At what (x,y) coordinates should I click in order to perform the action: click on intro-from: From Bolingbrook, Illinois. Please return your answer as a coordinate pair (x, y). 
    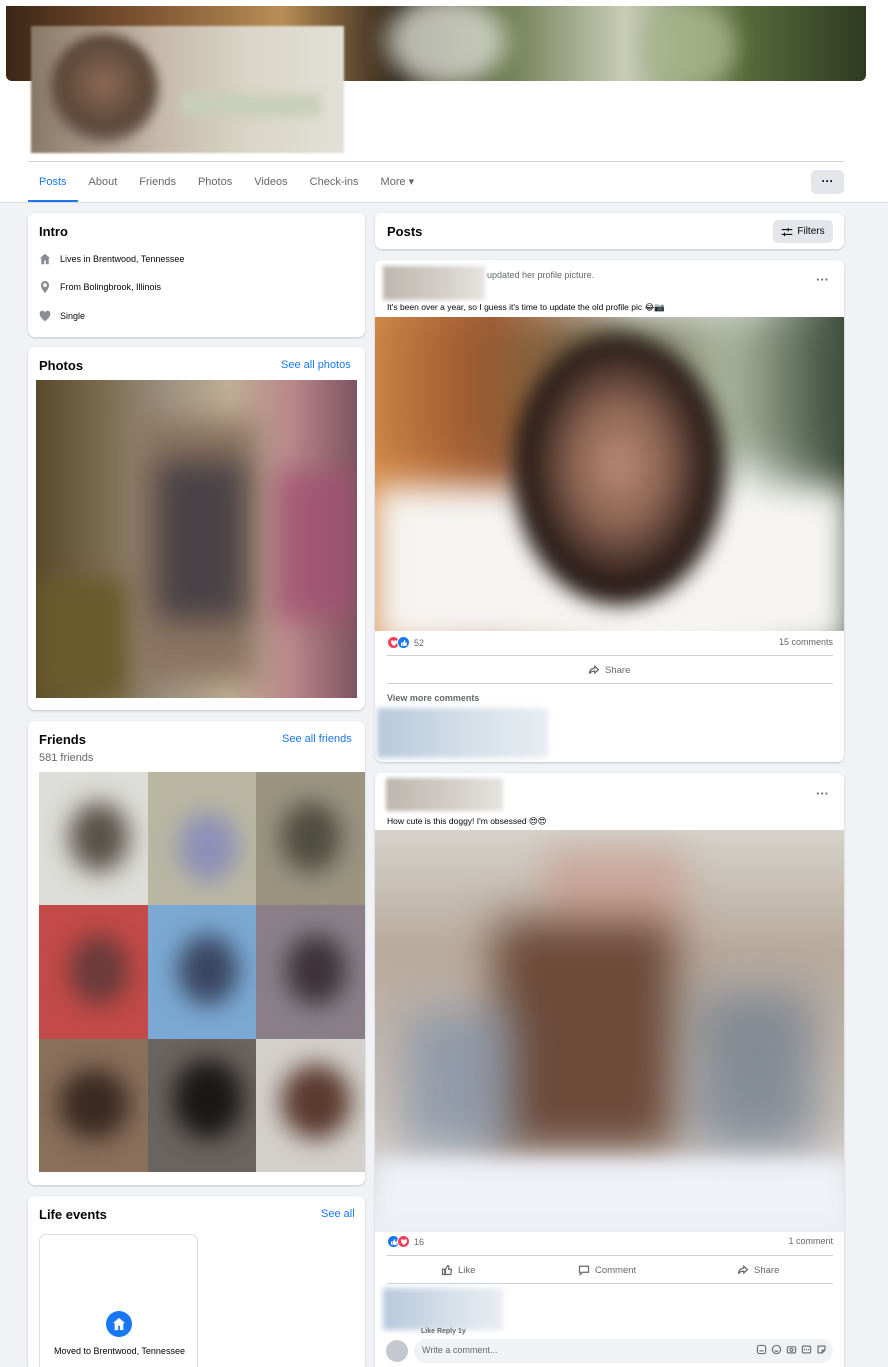
    Looking at the image, I should click on (100, 287).